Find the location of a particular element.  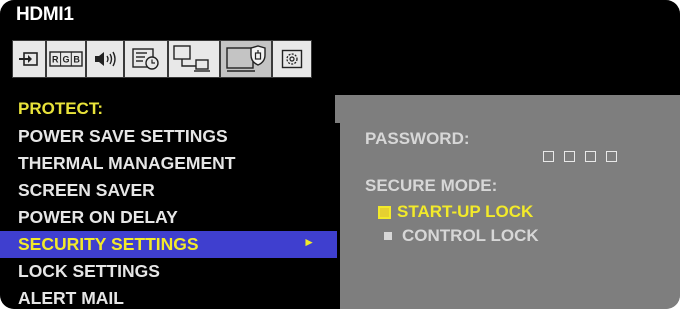

password-entry is located at coordinates (580, 156).